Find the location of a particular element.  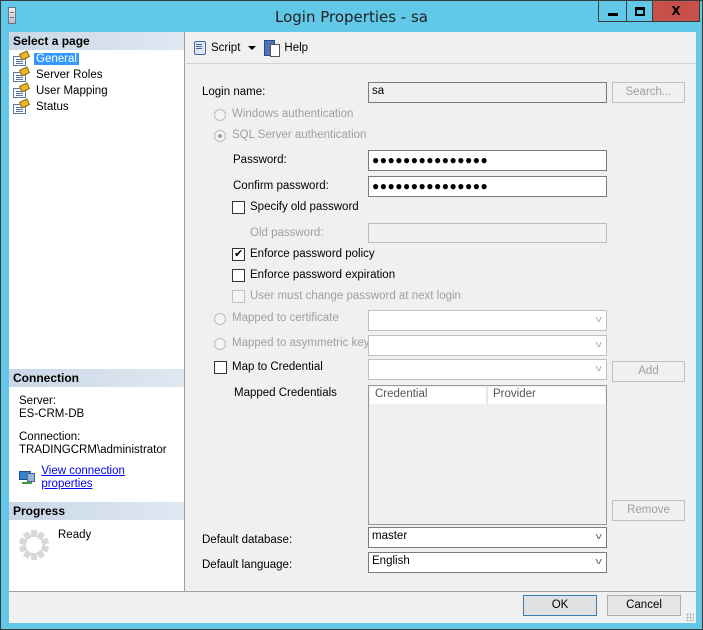

close-icon: X is located at coordinates (676, 11).